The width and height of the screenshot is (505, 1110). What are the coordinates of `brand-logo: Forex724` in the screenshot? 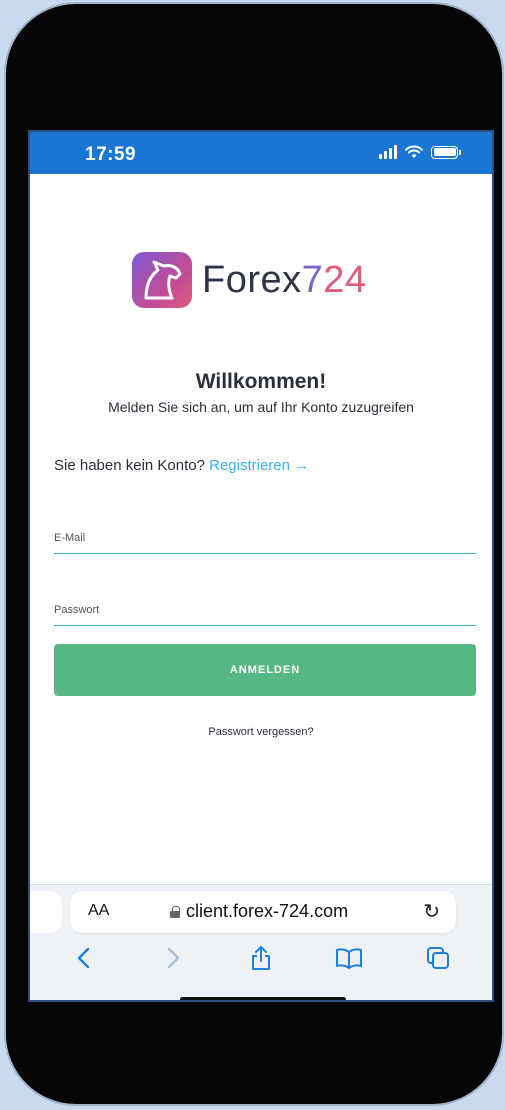 It's located at (249, 280).